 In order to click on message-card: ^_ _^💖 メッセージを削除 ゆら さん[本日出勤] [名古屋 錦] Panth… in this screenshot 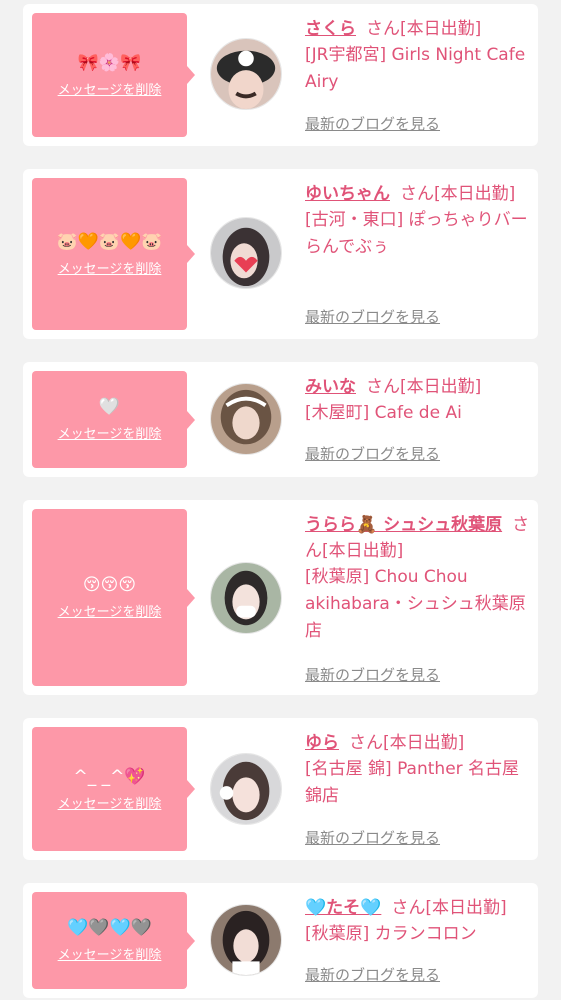, I will do `click(280, 789)`.